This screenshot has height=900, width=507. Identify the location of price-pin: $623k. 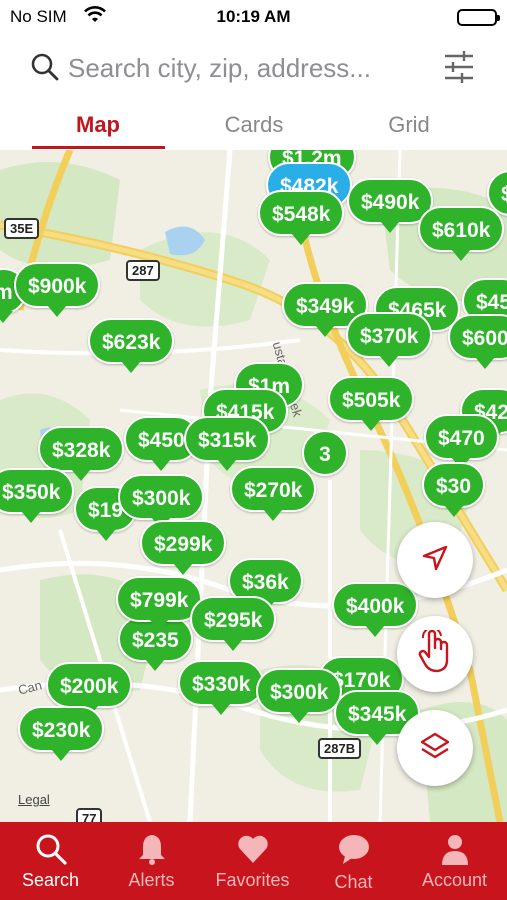
(131, 345).